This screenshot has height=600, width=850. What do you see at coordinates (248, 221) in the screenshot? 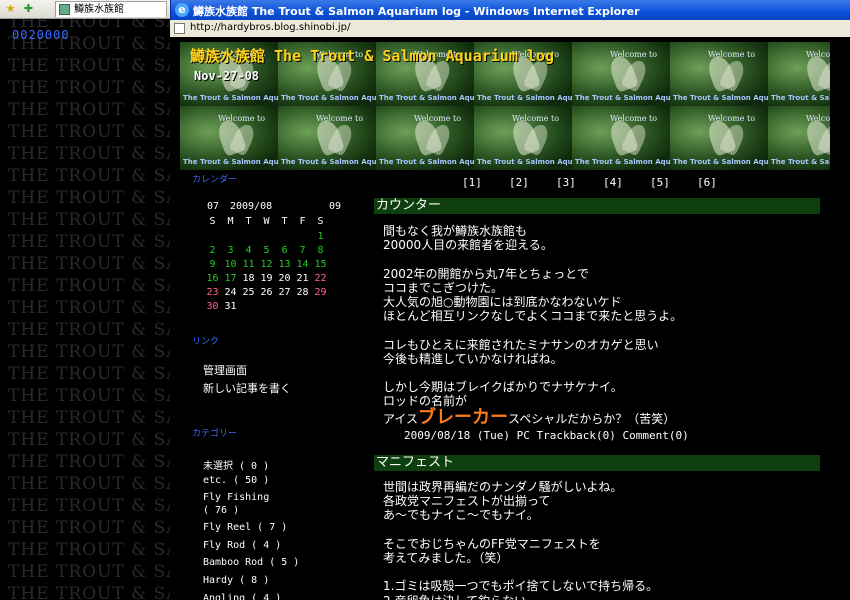
I see `calendar-weekday: T` at bounding box center [248, 221].